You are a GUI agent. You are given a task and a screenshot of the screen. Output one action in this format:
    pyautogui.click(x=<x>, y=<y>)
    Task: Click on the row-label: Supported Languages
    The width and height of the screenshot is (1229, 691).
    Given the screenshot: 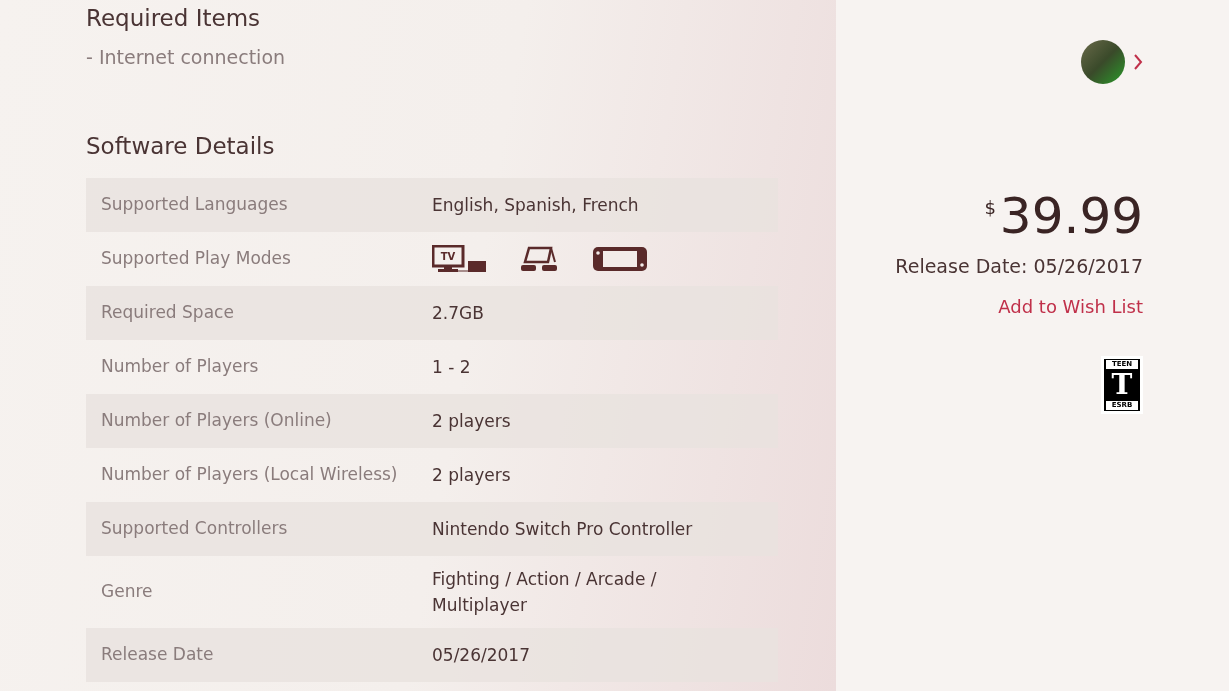 What is the action you would take?
    pyautogui.click(x=194, y=205)
    